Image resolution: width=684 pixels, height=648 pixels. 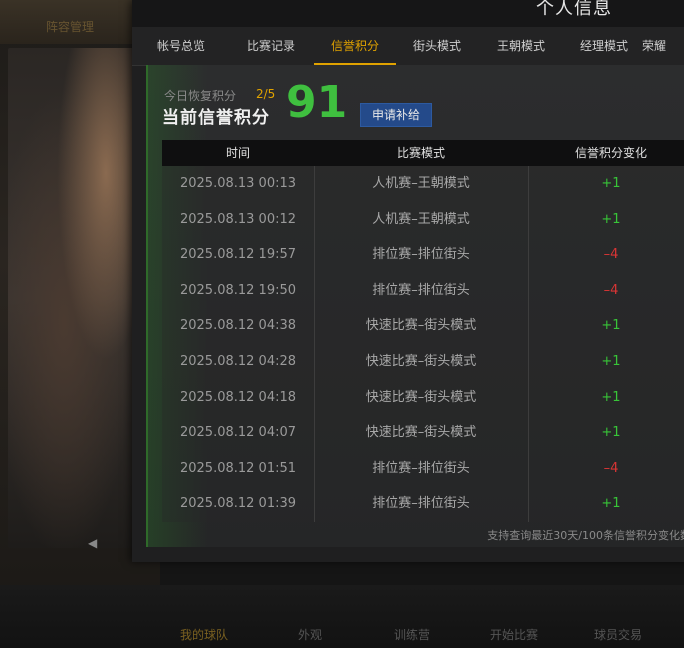 I want to click on header-change: 信誉积分变化, so click(x=610, y=153).